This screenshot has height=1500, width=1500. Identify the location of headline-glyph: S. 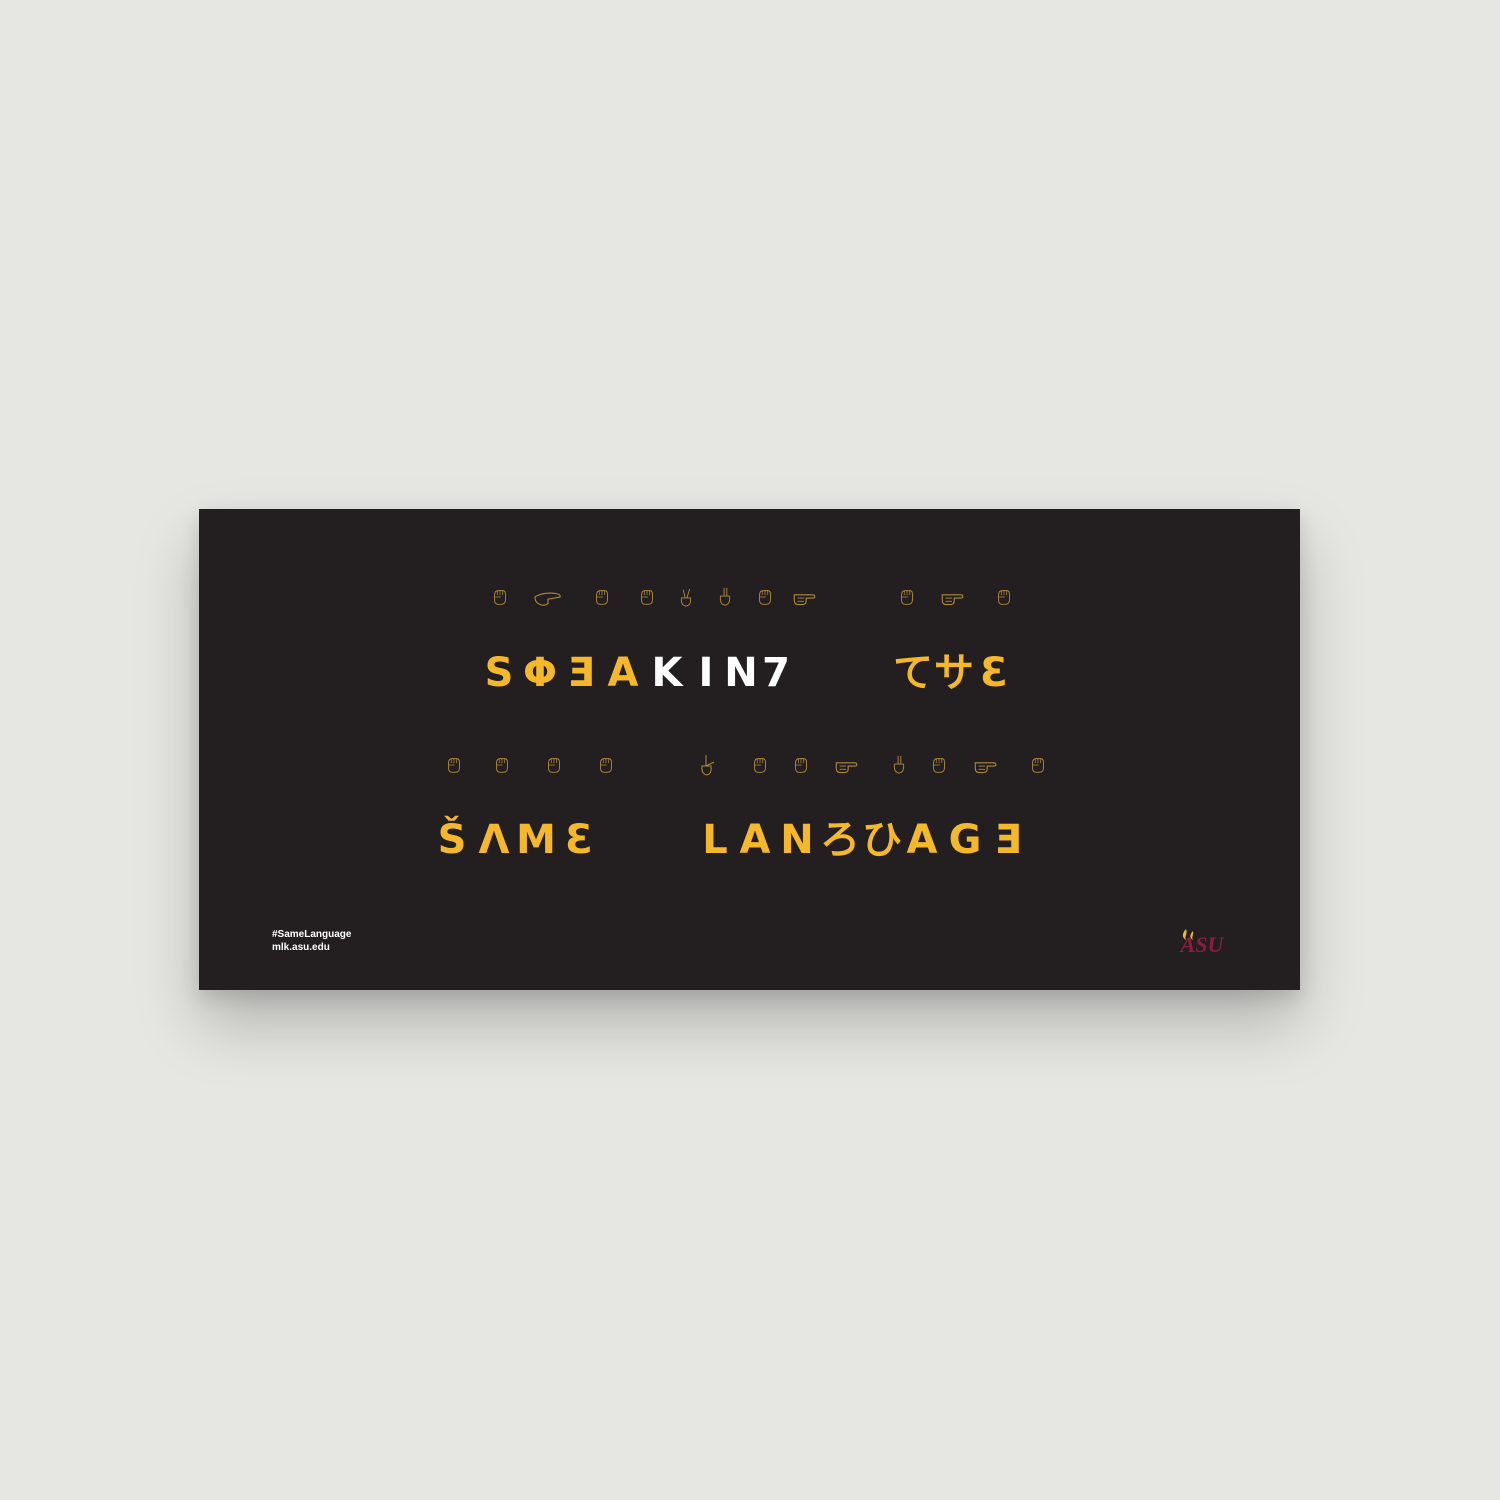
(499, 673).